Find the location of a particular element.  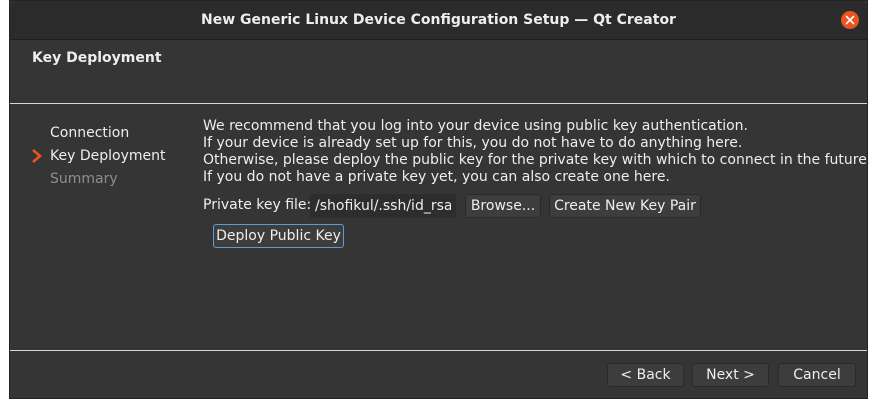

create-key-pair-button: Create New Key Pair is located at coordinates (625, 206).